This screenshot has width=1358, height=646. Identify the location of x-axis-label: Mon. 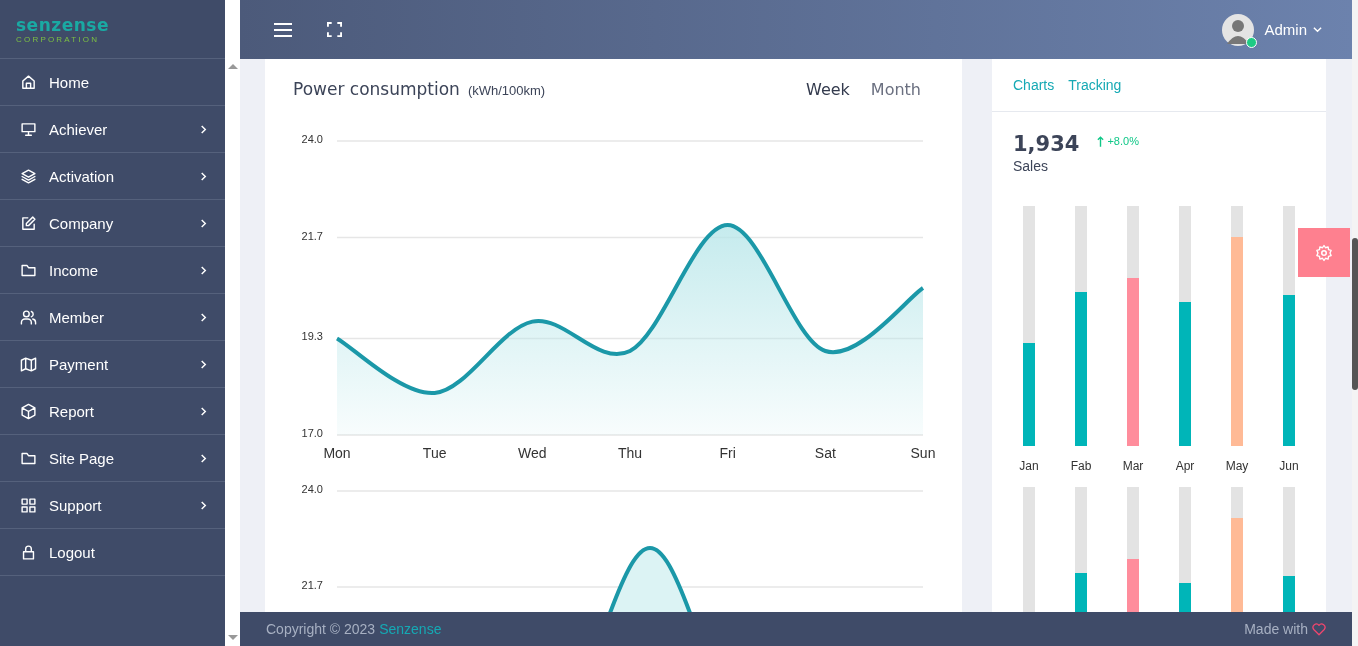
(337, 453).